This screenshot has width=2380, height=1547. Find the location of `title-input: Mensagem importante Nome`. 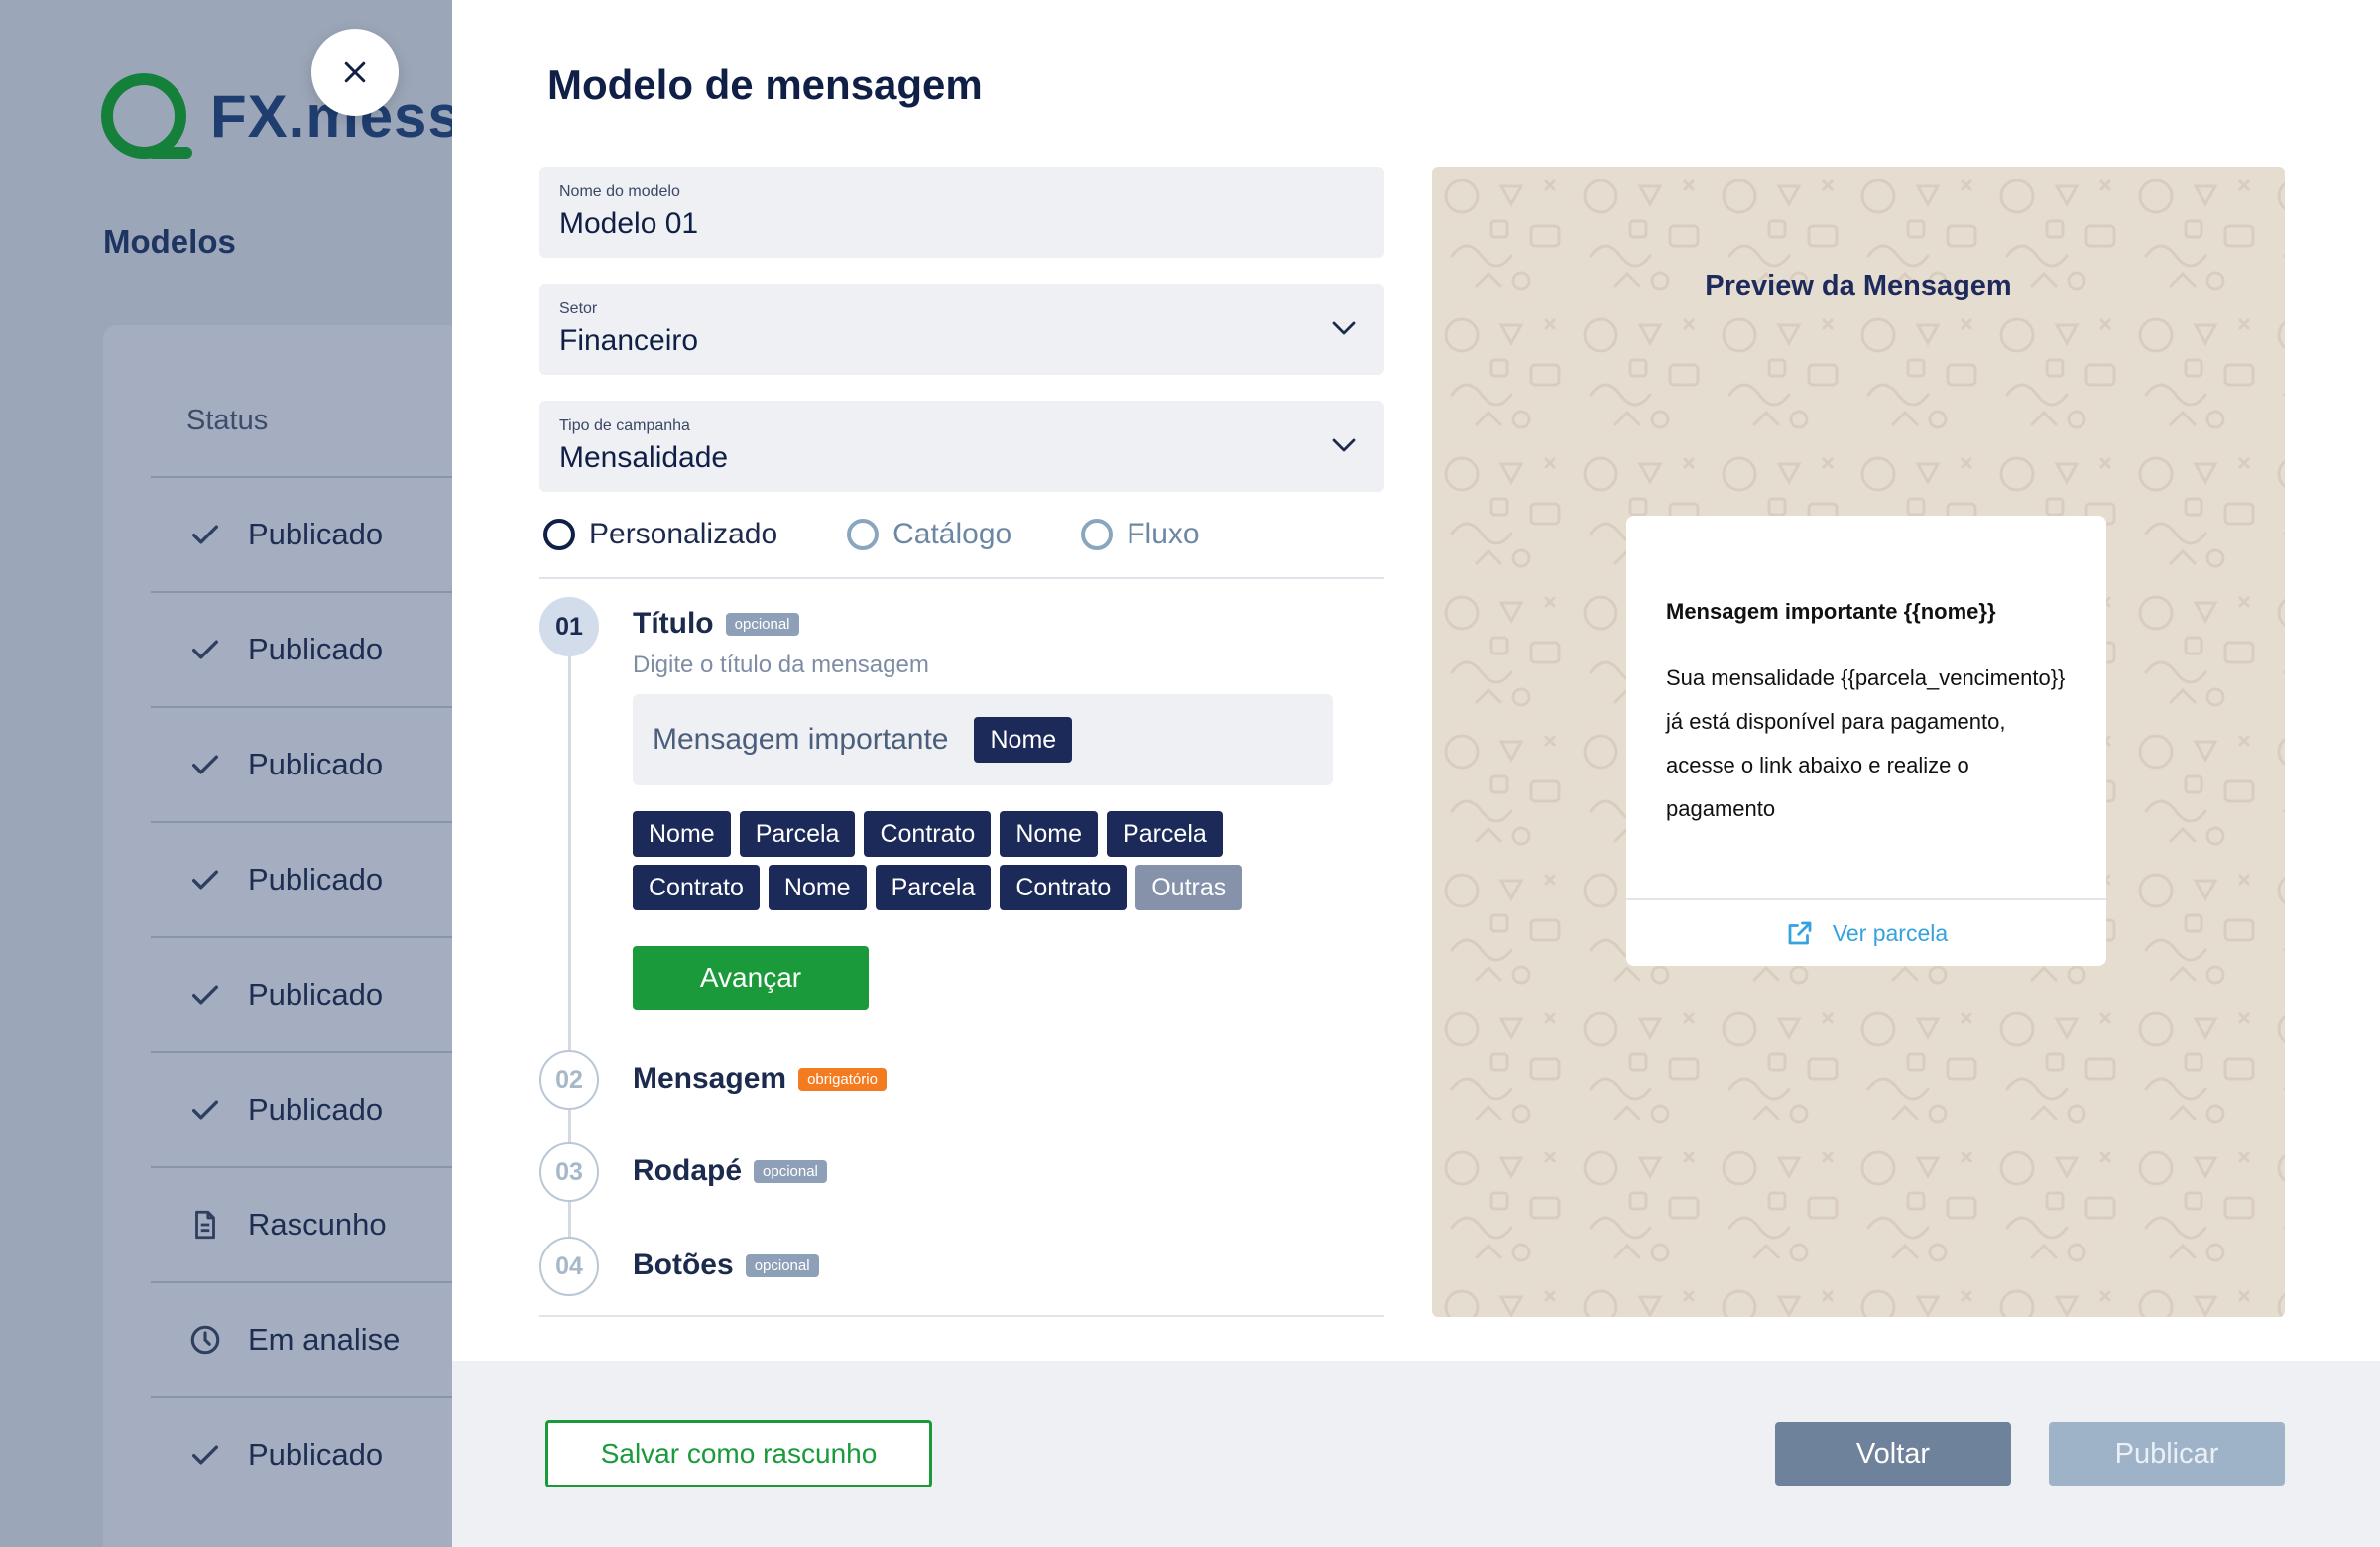

title-input: Mensagem importante Nome is located at coordinates (983, 739).